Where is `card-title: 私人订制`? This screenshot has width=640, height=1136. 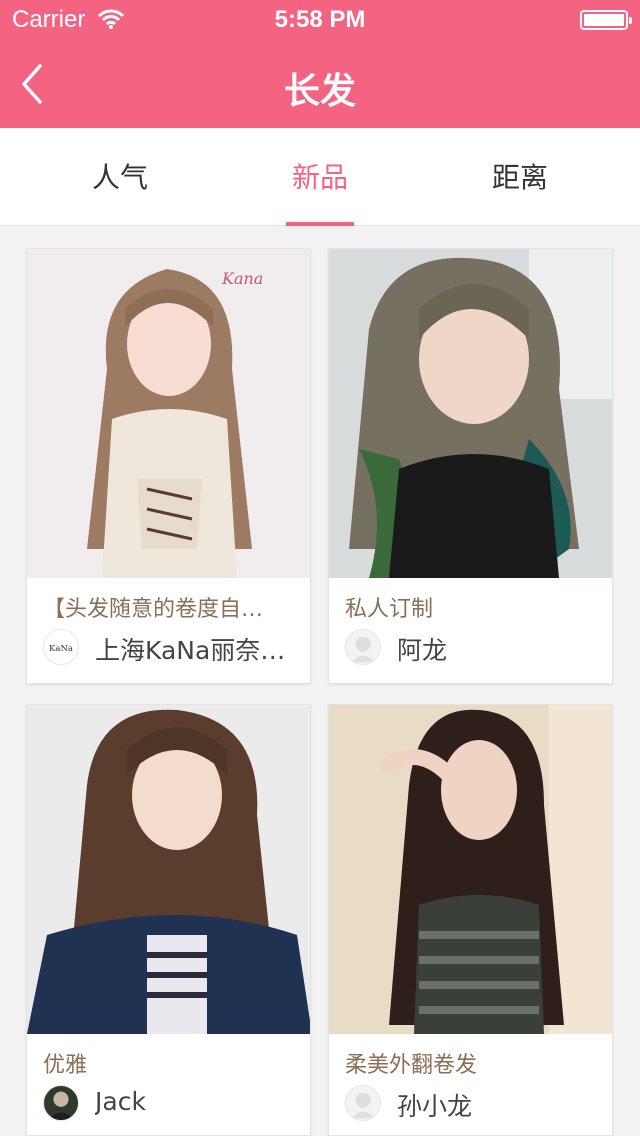 card-title: 私人订制 is located at coordinates (389, 609).